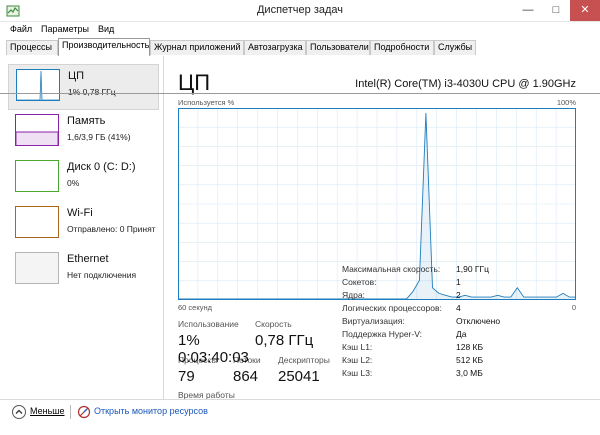  I want to click on handles-label: Дескрипторы, so click(304, 360).